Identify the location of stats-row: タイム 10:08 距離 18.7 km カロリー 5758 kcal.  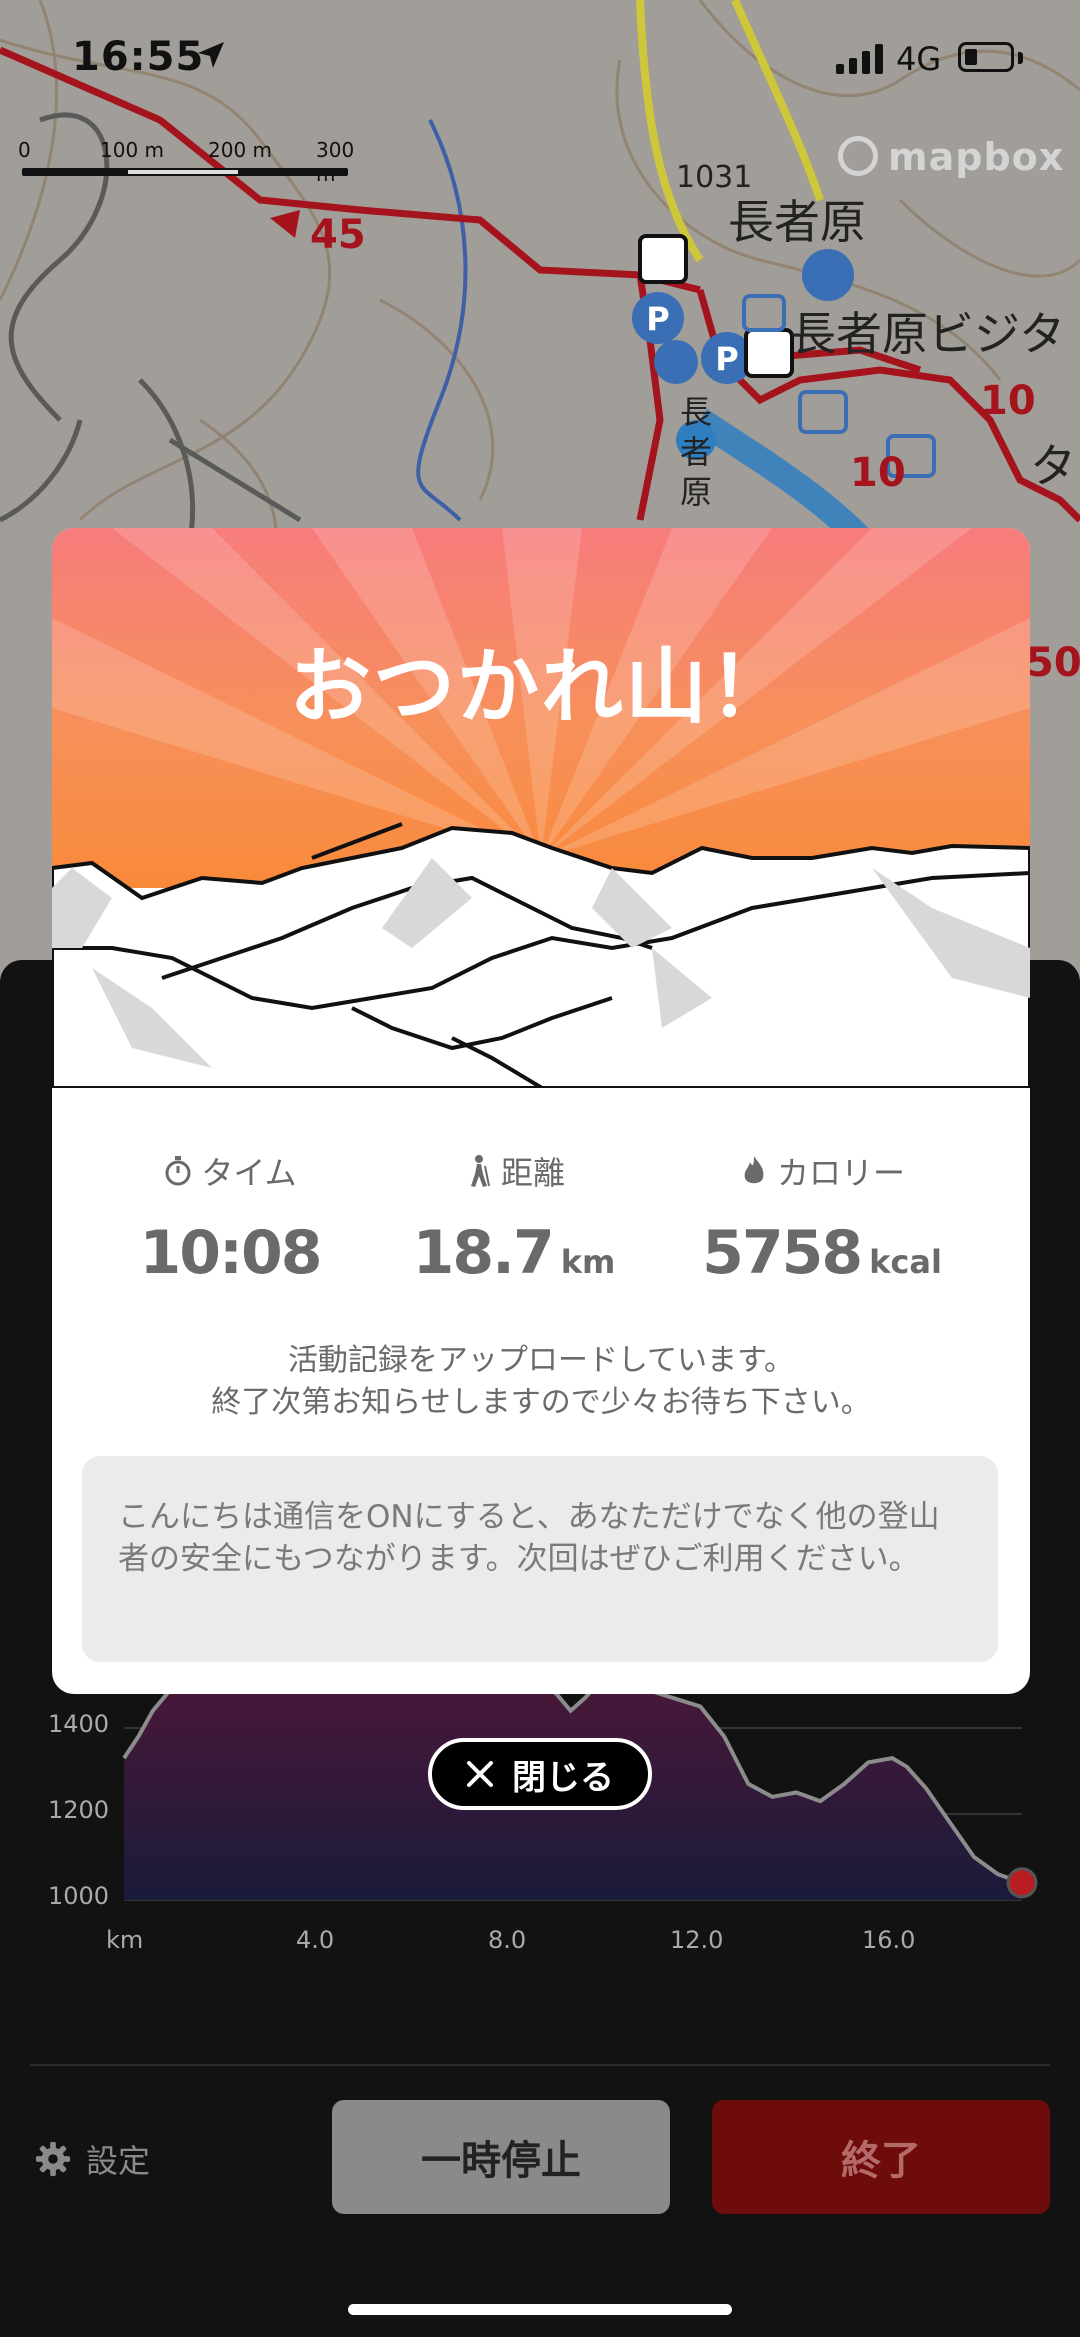
(541, 1233).